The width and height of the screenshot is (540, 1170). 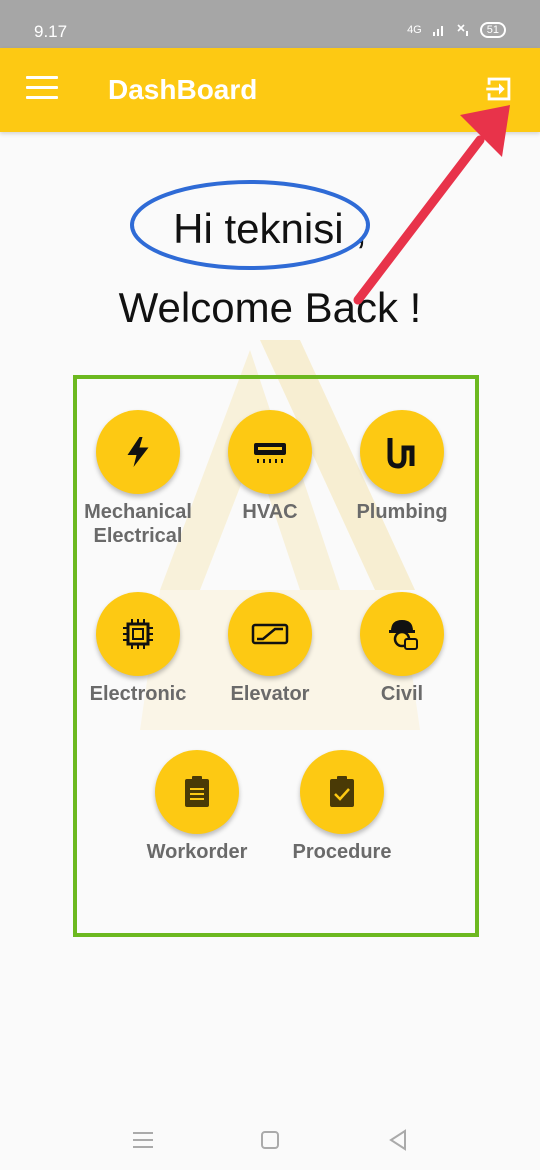 I want to click on menu-item-workorder: Workorder, so click(x=197, y=807).